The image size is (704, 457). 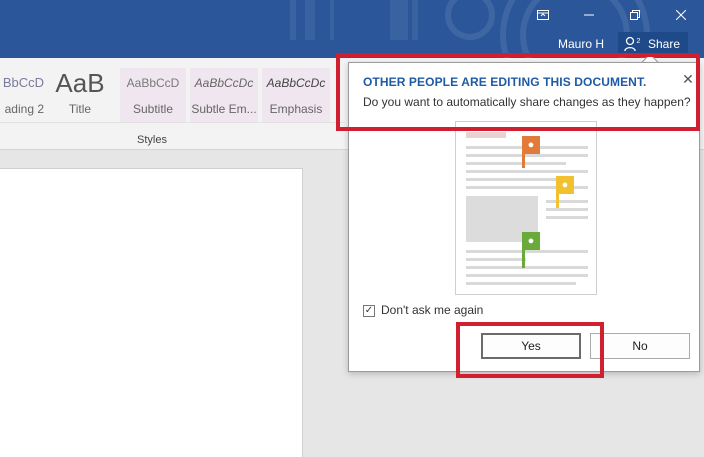 I want to click on restore-icon, so click(x=635, y=15).